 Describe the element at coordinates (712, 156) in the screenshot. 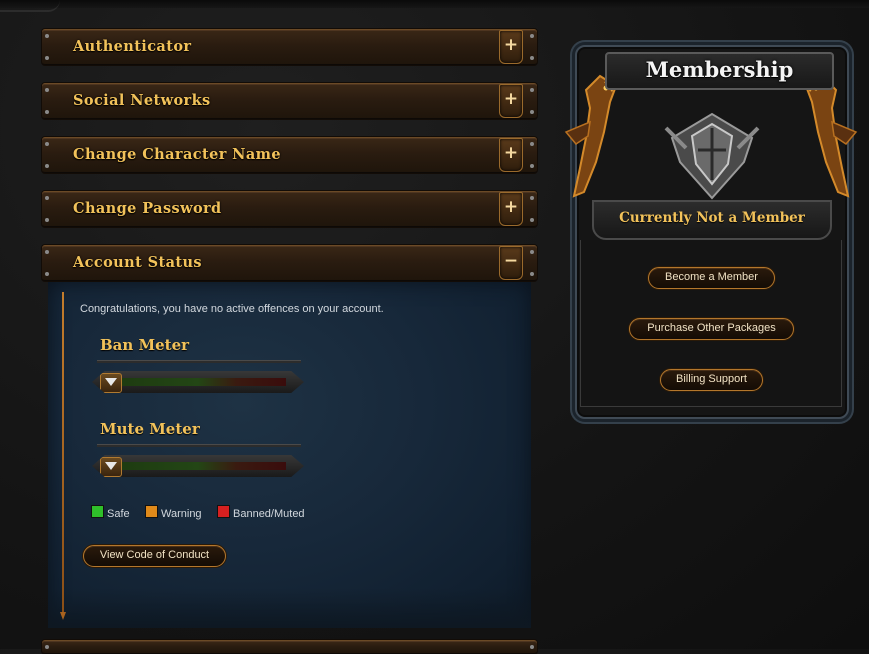

I see `shield-emblem-icon` at that location.